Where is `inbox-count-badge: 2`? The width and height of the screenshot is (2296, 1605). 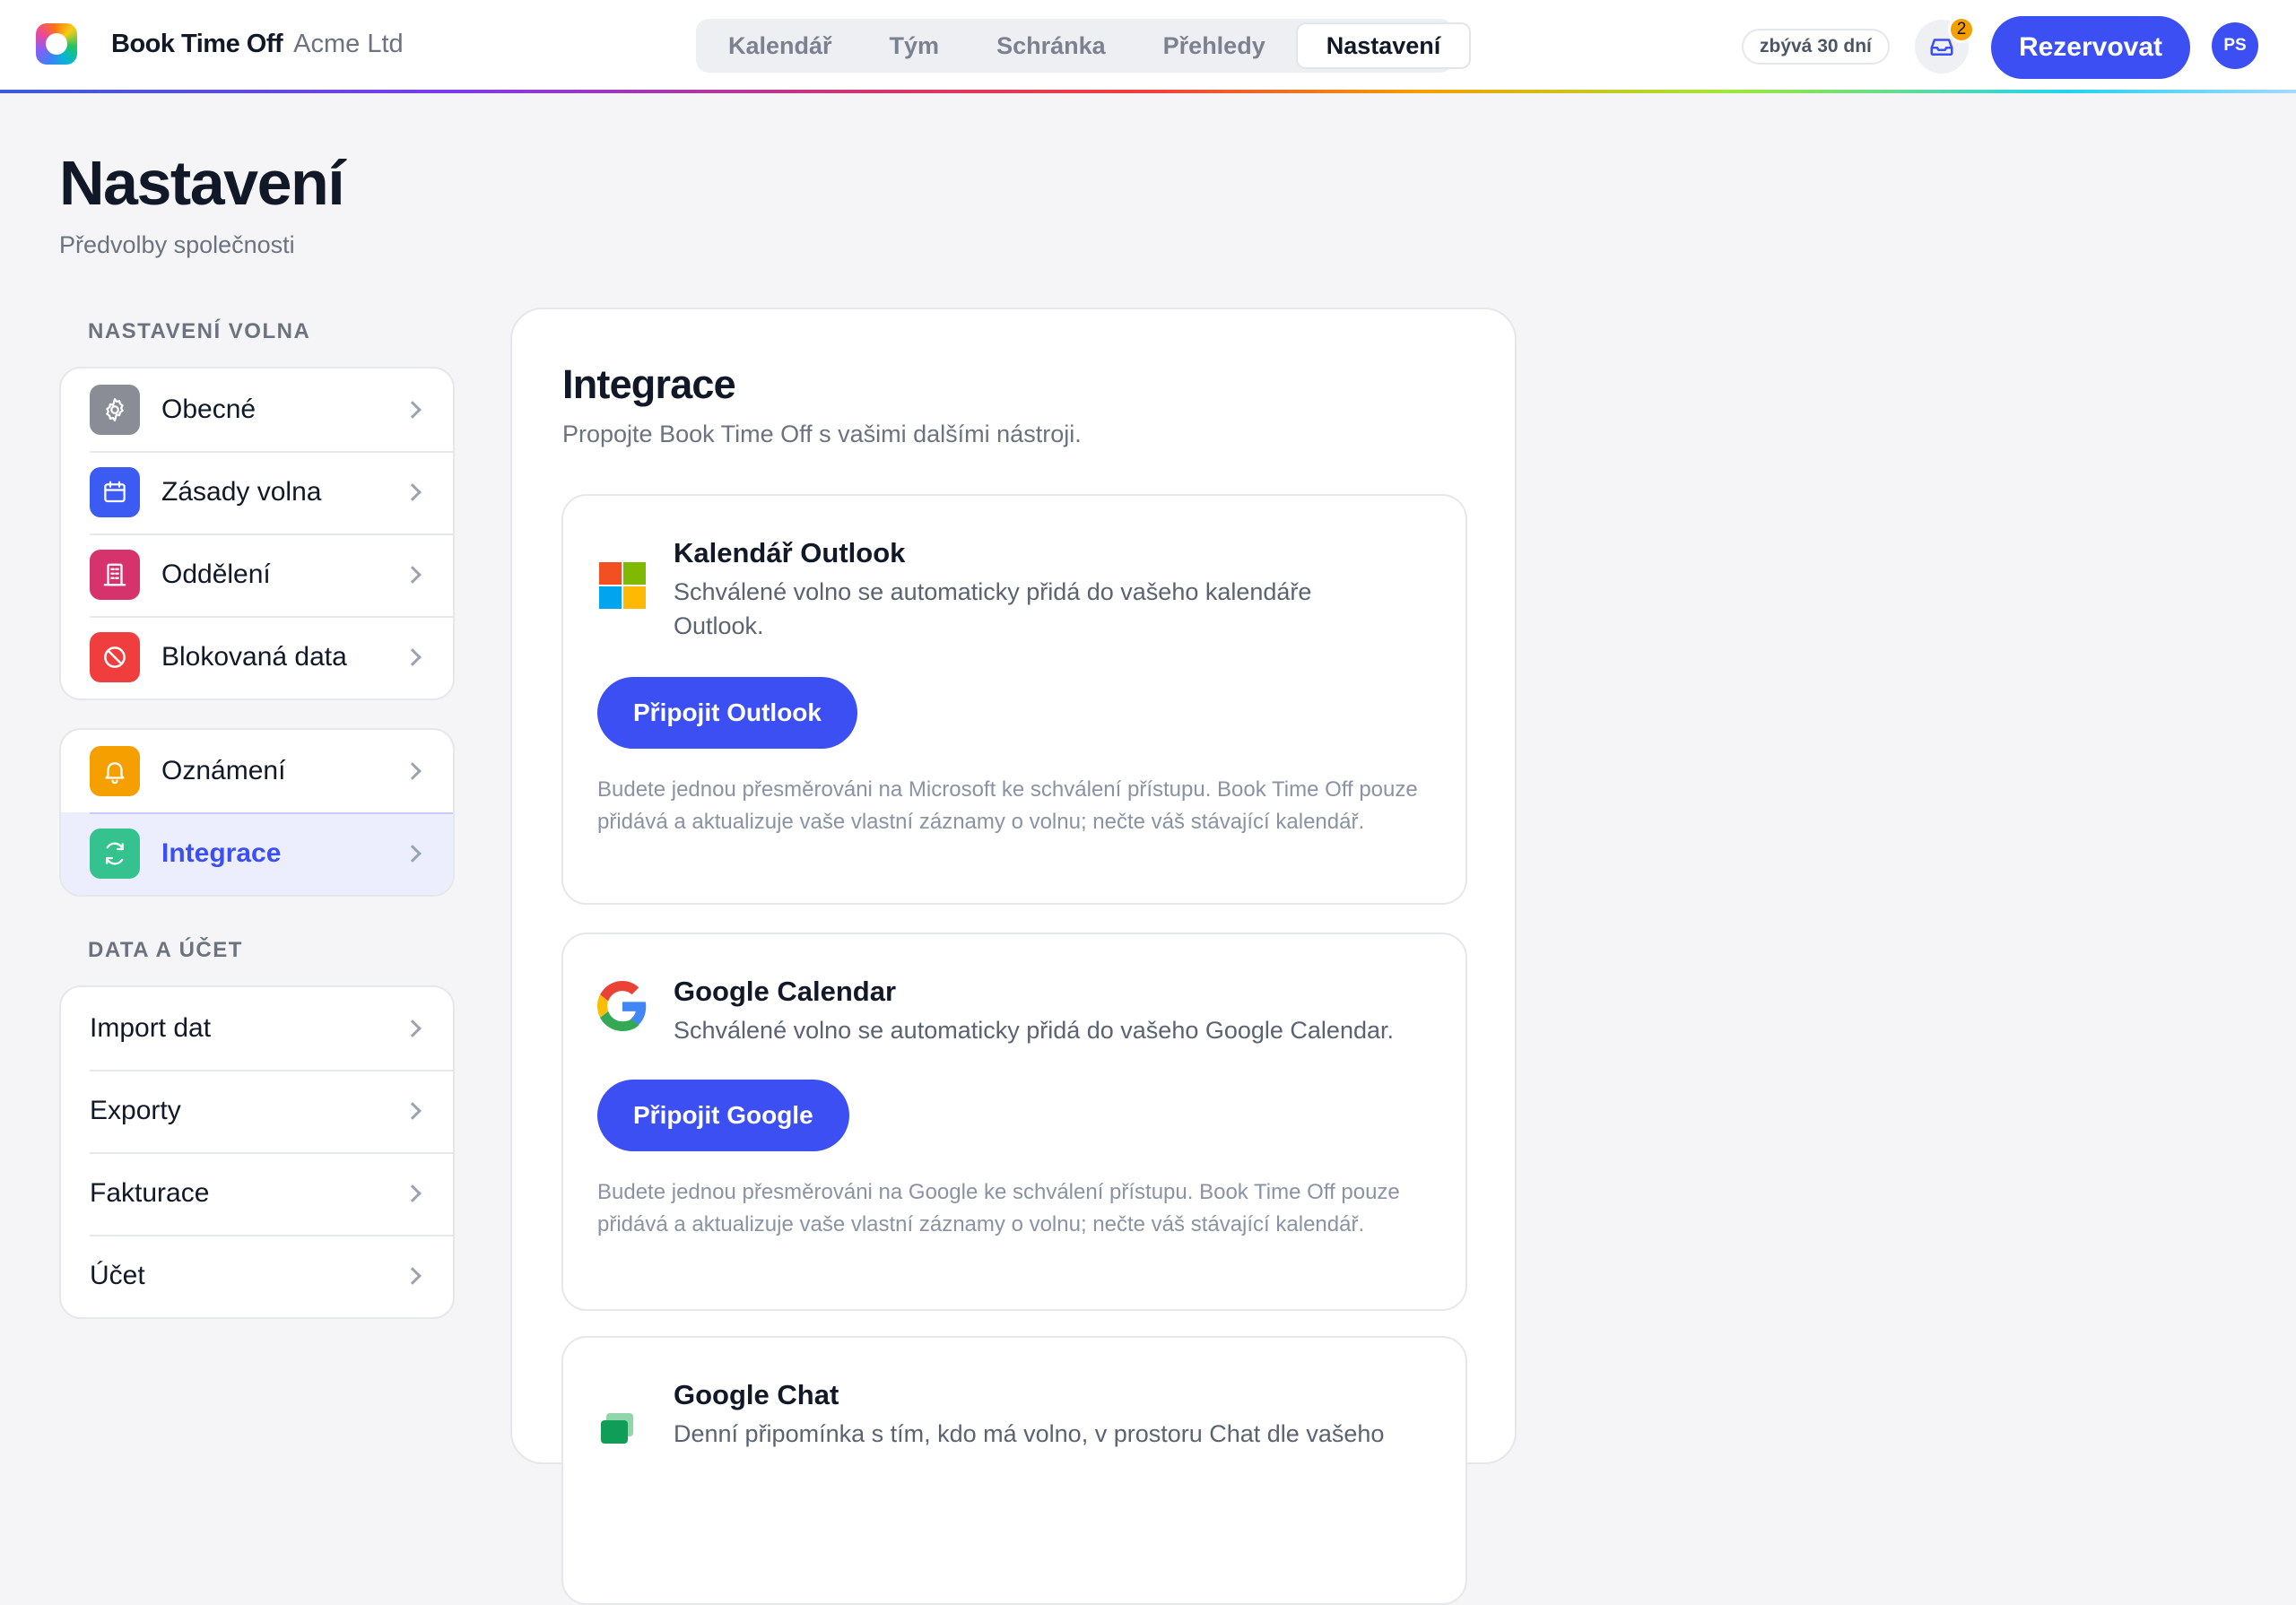
inbox-count-badge: 2 is located at coordinates (1961, 29).